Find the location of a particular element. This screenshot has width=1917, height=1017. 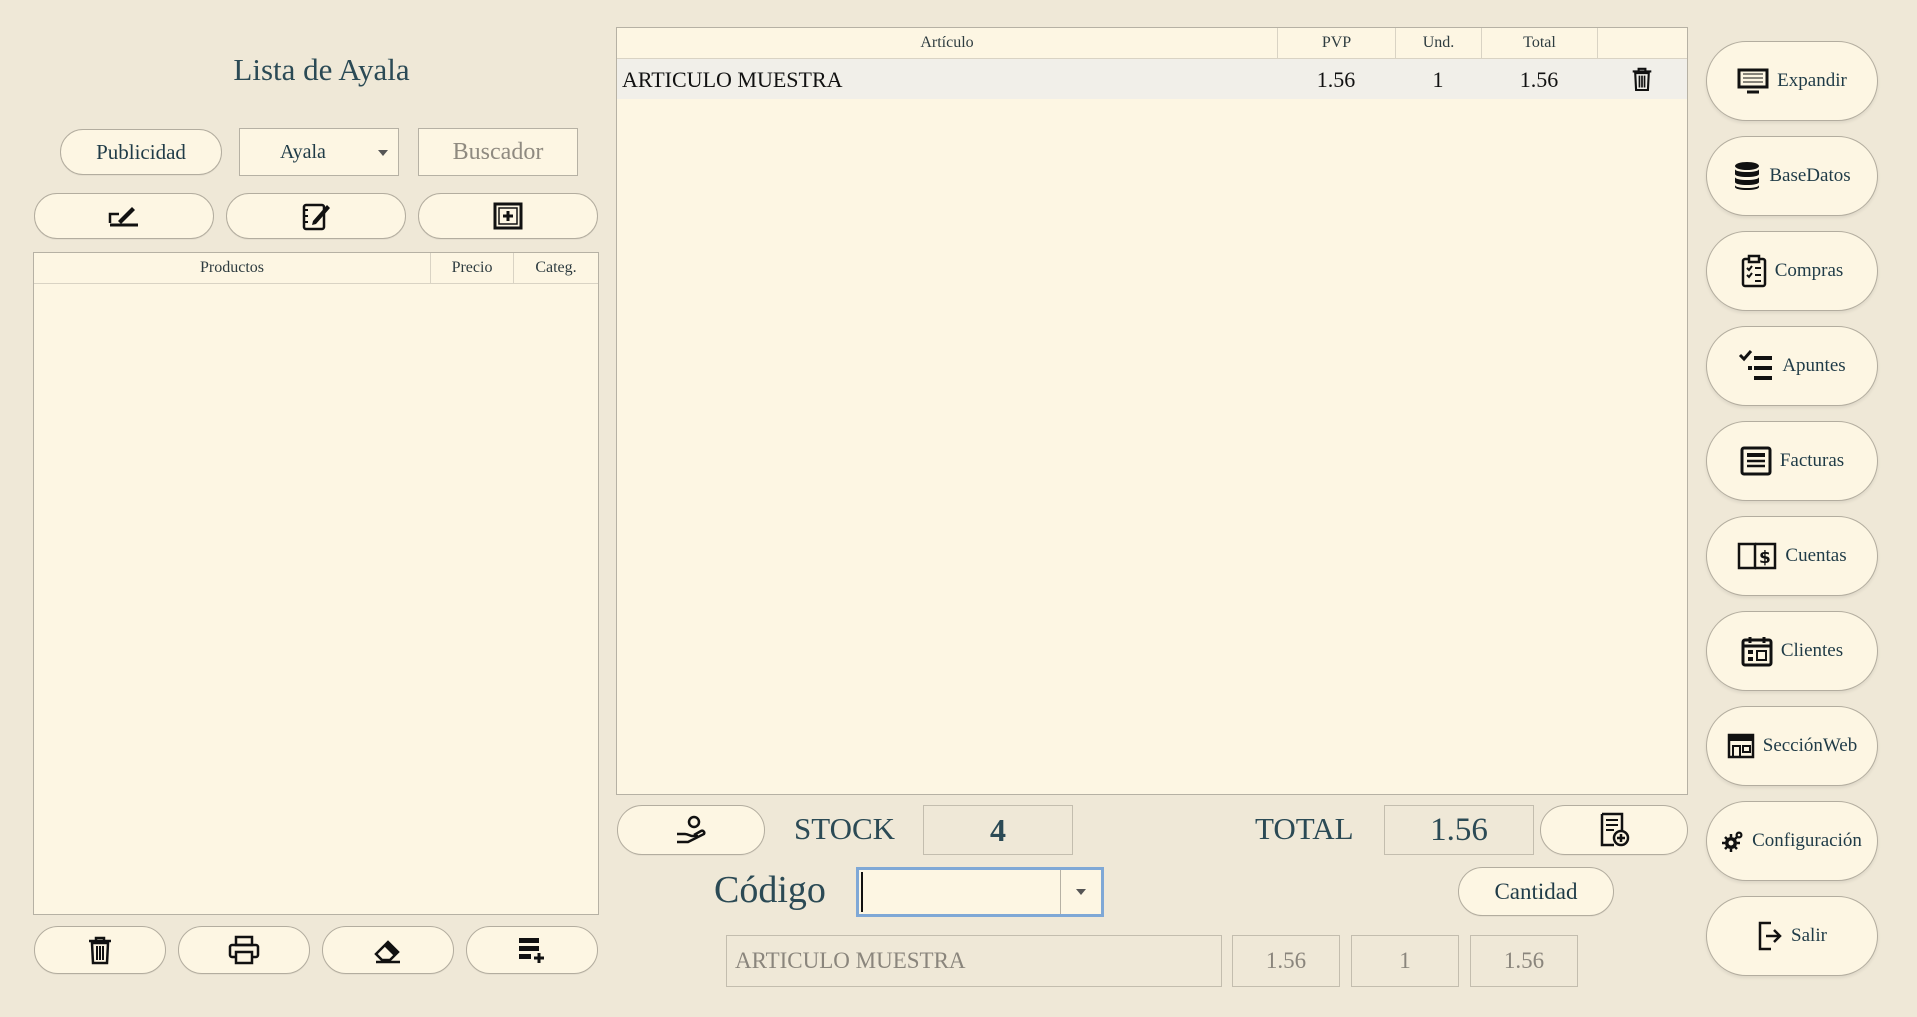

cart-table-header: Artículo PVP Und. Total is located at coordinates (1152, 43).